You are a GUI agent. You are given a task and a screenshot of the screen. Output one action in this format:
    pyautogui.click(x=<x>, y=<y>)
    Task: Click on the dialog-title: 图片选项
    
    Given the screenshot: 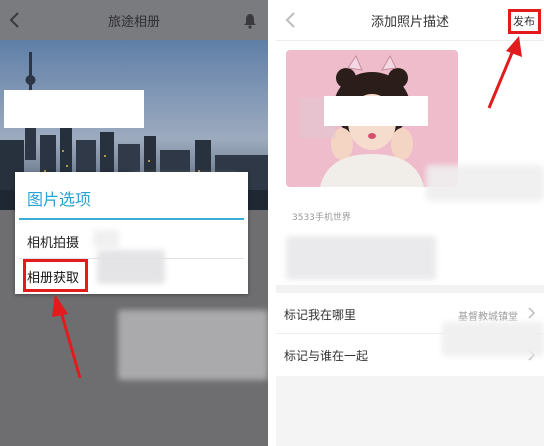 What is the action you would take?
    pyautogui.click(x=59, y=199)
    